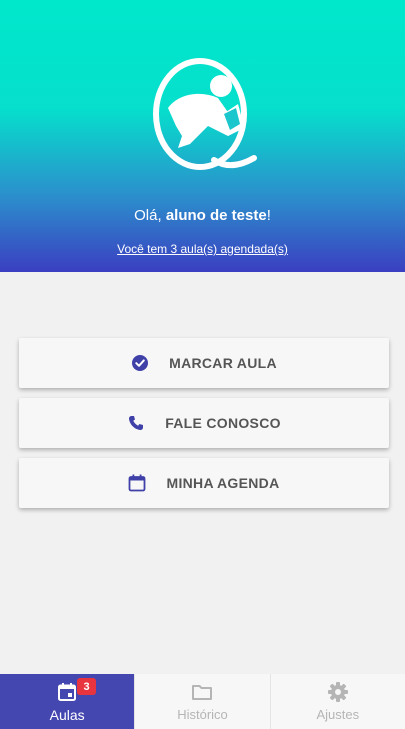 The image size is (405, 729). I want to click on scheduled-classes-link: Você tem 3 aula(s) agendada(s), so click(202, 249).